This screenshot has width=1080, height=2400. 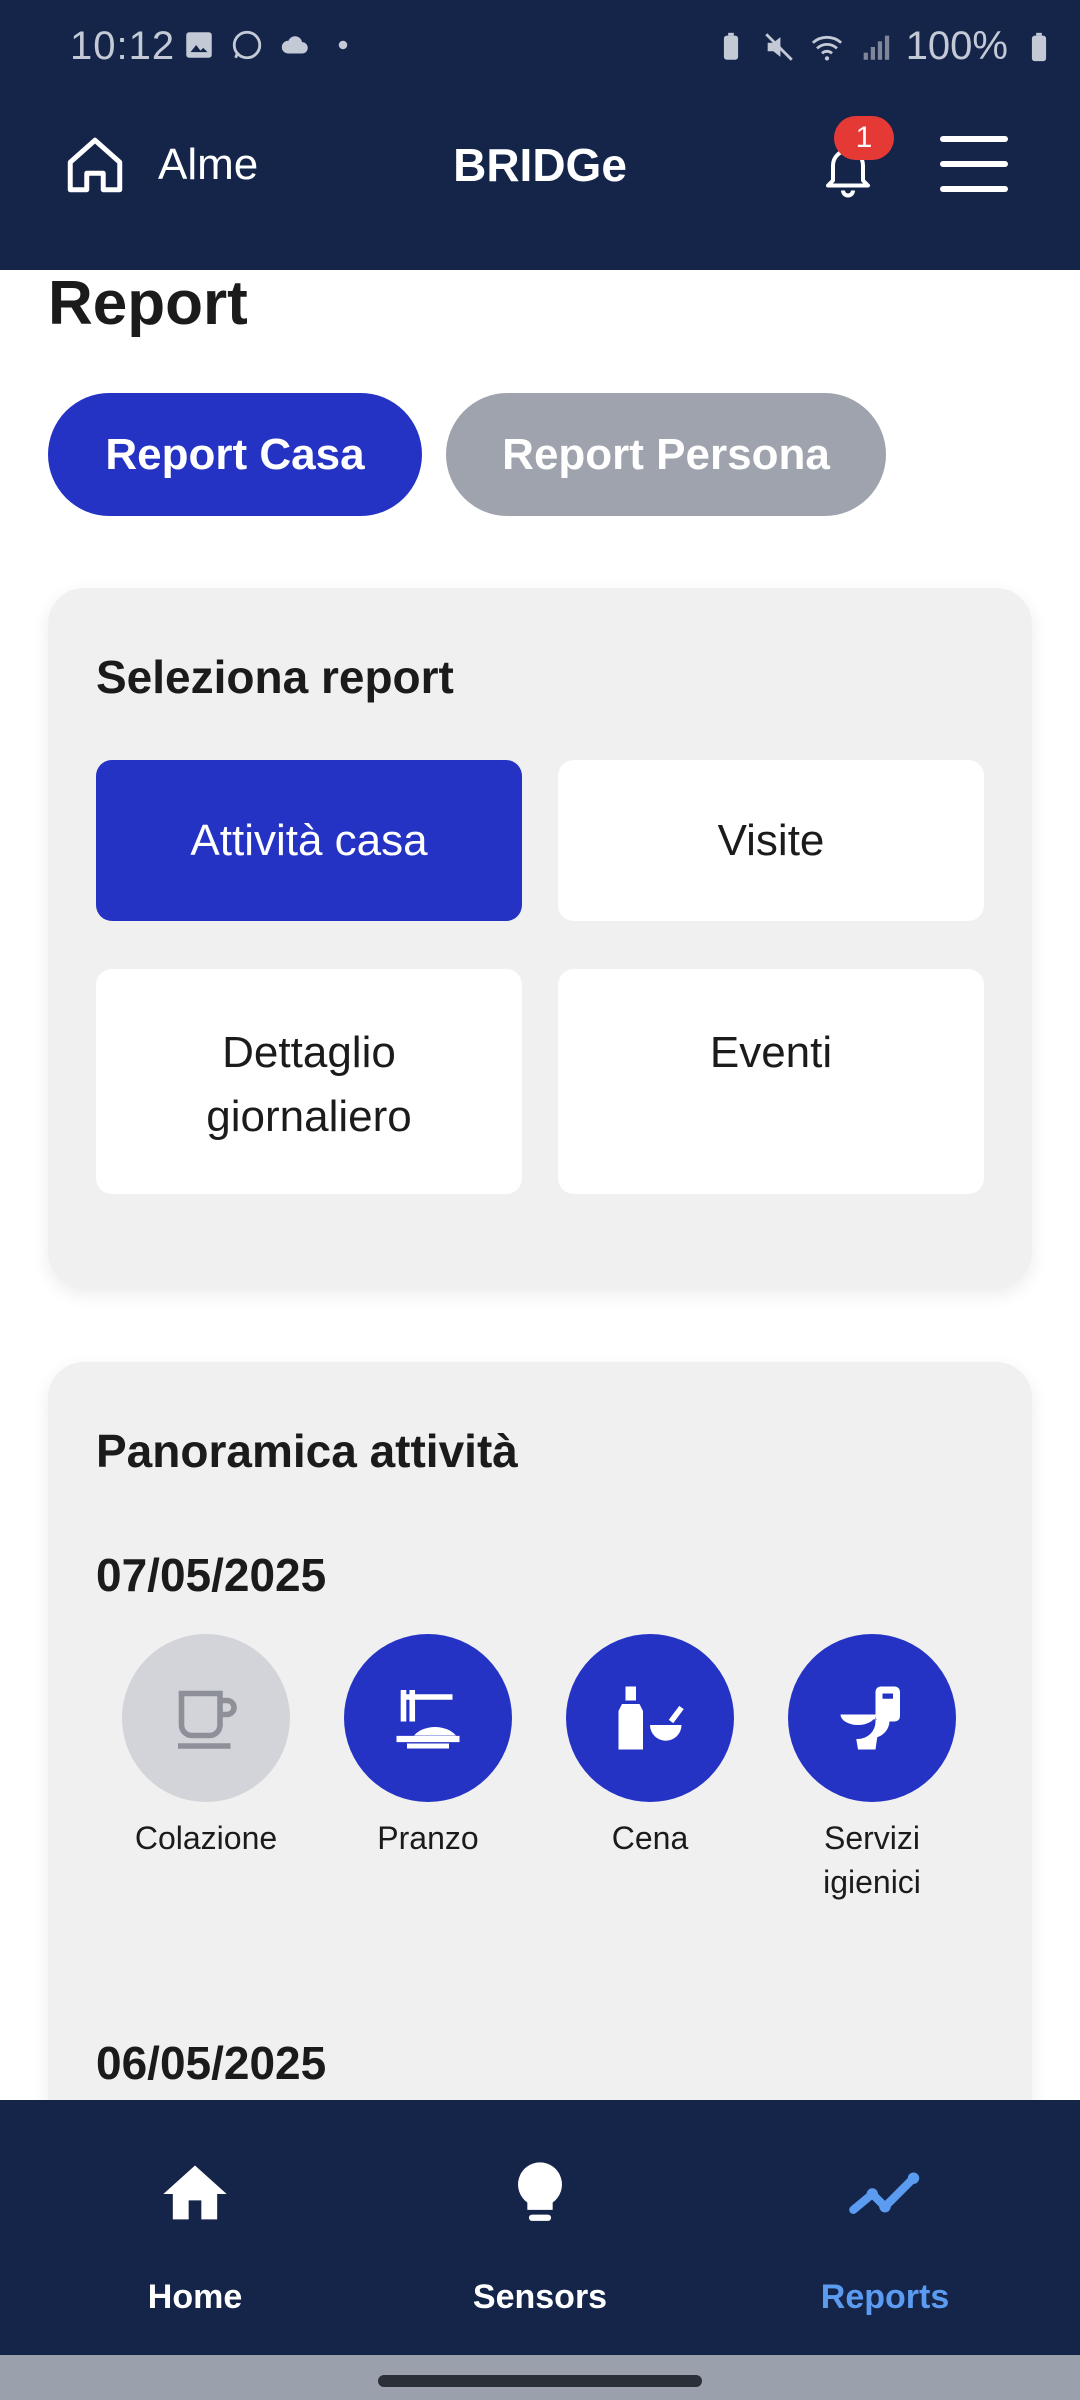 What do you see at coordinates (884, 2193) in the screenshot?
I see `trend-line-icon` at bounding box center [884, 2193].